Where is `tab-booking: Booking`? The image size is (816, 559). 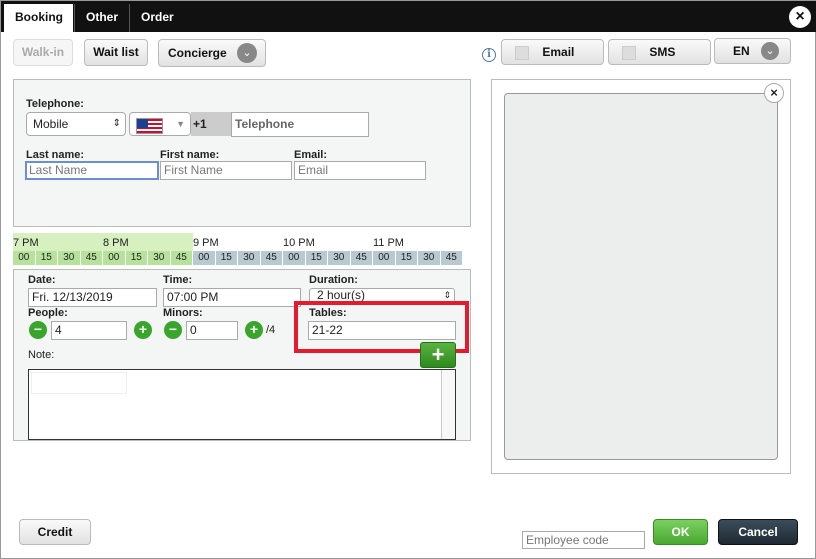
tab-booking: Booking is located at coordinates (38, 18).